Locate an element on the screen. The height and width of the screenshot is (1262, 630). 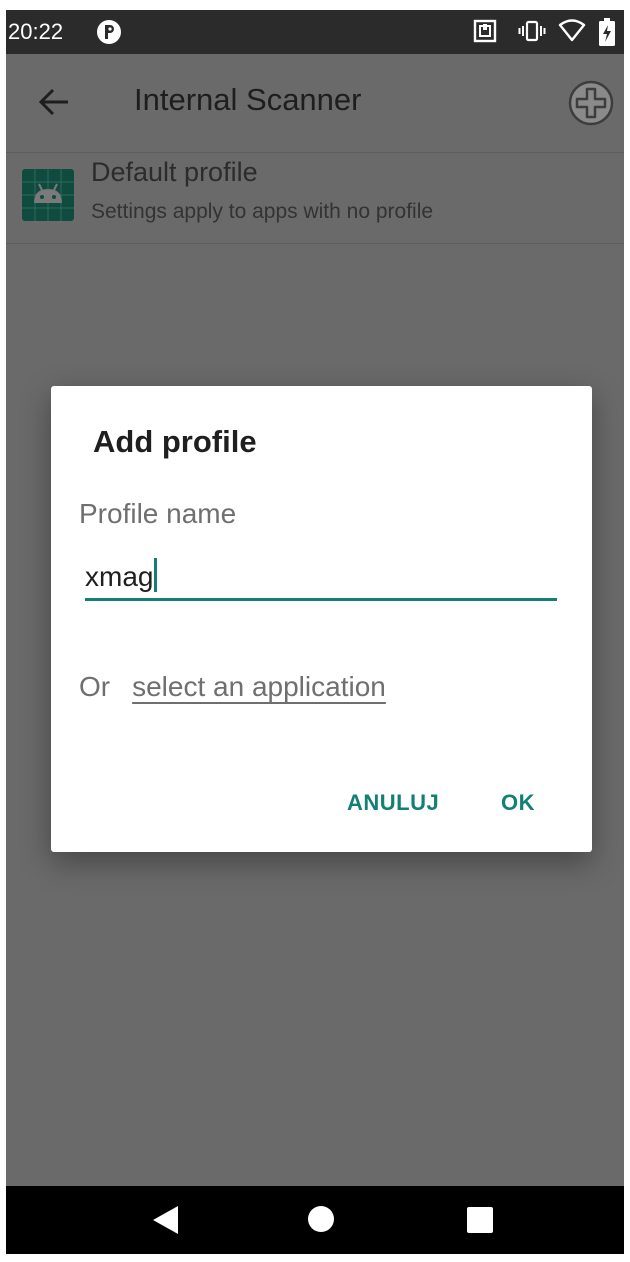
status-bar: 20:22 is located at coordinates (315, 32).